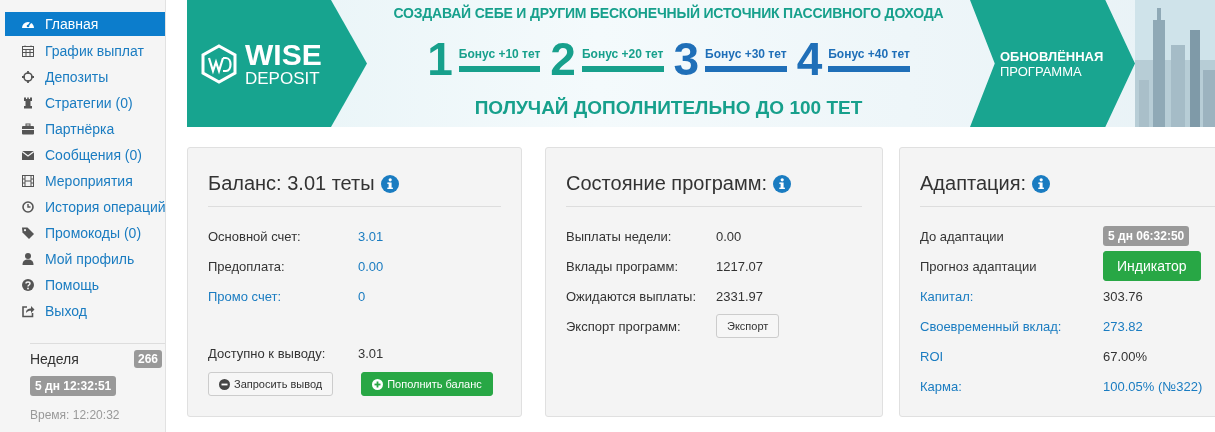 The width and height of the screenshot is (1215, 432). What do you see at coordinates (85, 311) in the screenshot?
I see `sidebar-item: Выход` at bounding box center [85, 311].